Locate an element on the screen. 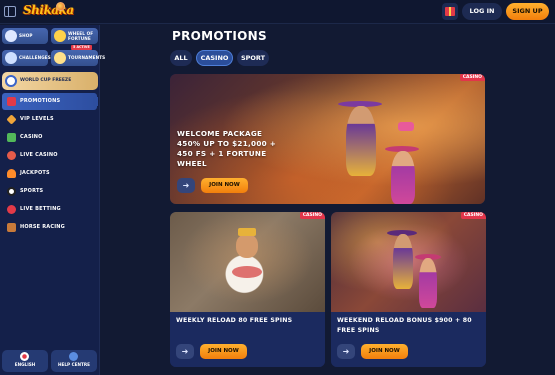 This screenshot has width=555, height=375. collapse-handle is located at coordinates (95, 101).